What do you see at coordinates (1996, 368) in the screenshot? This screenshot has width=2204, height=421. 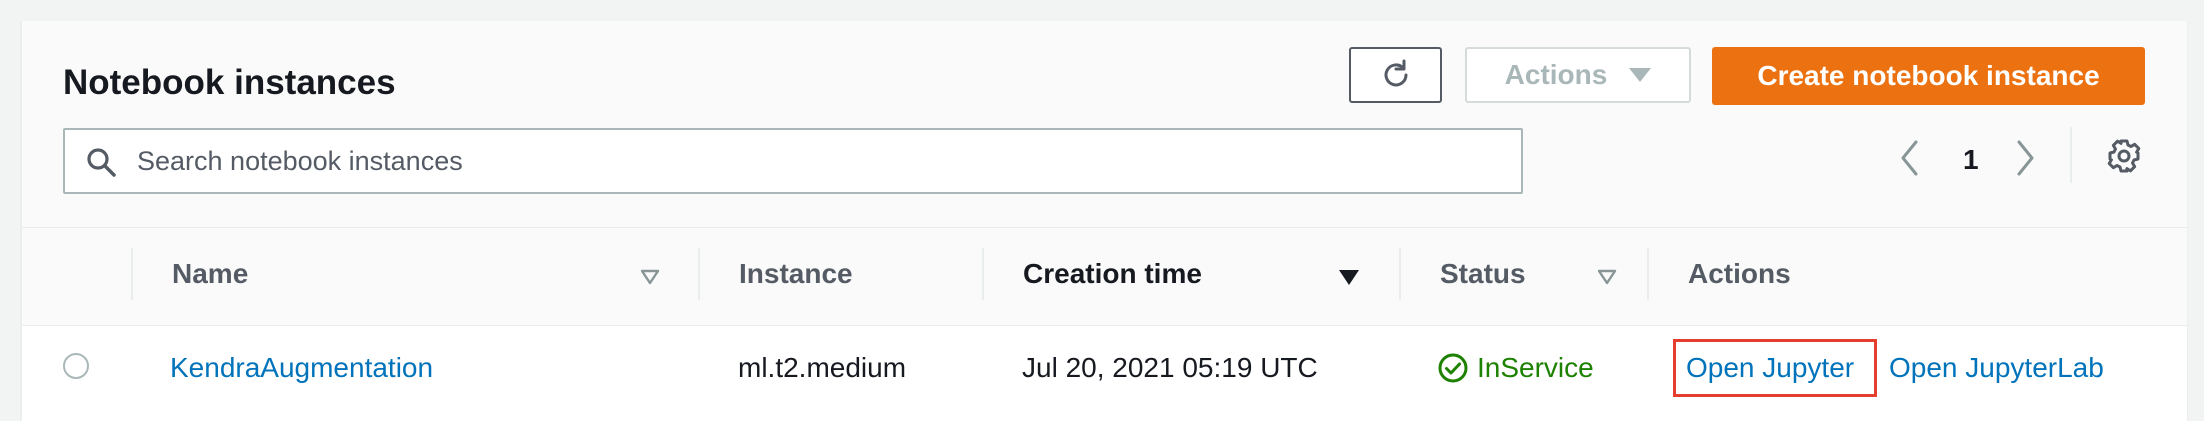 I see `open-jupyterlab-link: Open JupyterLab` at bounding box center [1996, 368].